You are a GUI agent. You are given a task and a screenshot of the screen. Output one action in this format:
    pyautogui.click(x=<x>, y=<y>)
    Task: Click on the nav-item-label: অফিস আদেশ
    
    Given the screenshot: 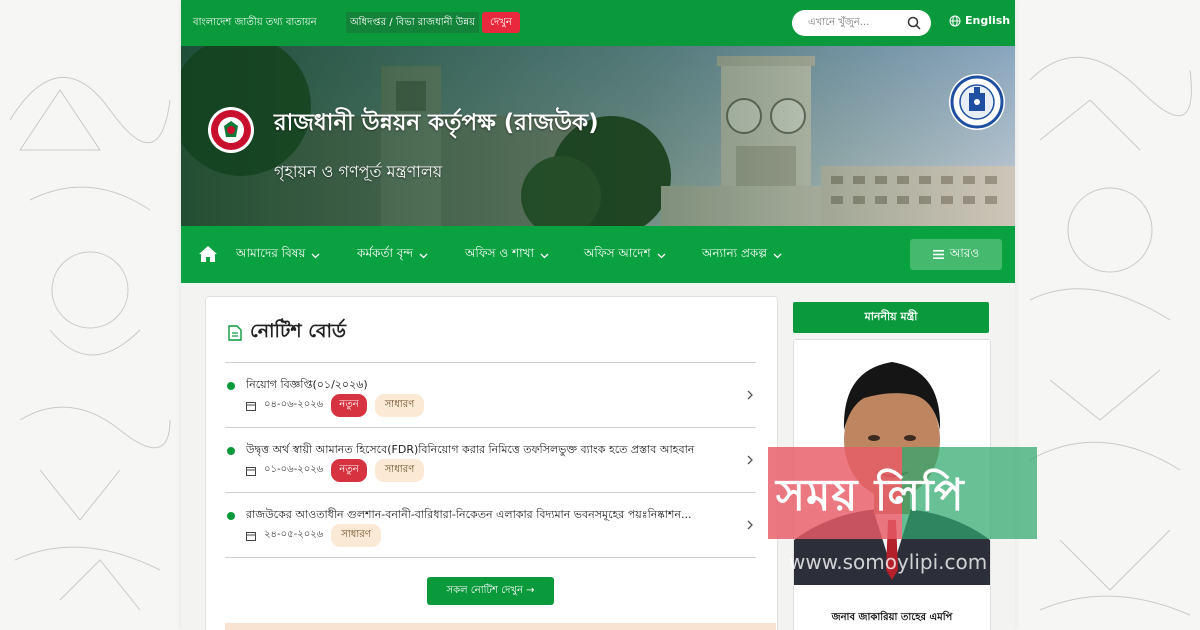 What is the action you would take?
    pyautogui.click(x=617, y=253)
    